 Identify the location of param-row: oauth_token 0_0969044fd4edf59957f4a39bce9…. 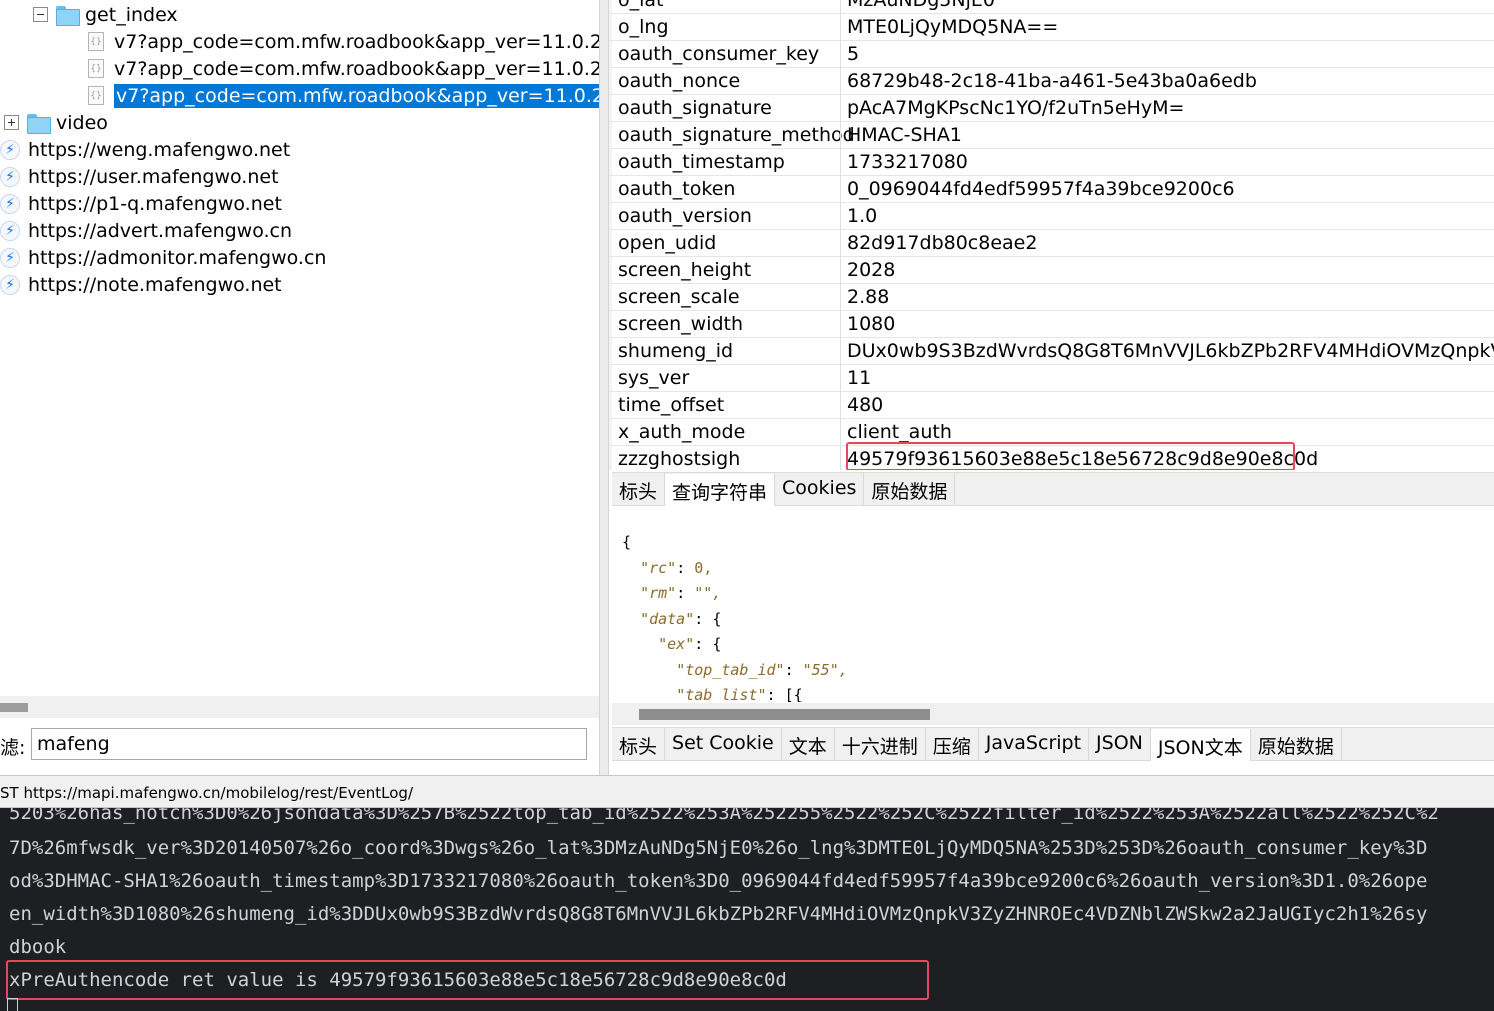
(1051, 189).